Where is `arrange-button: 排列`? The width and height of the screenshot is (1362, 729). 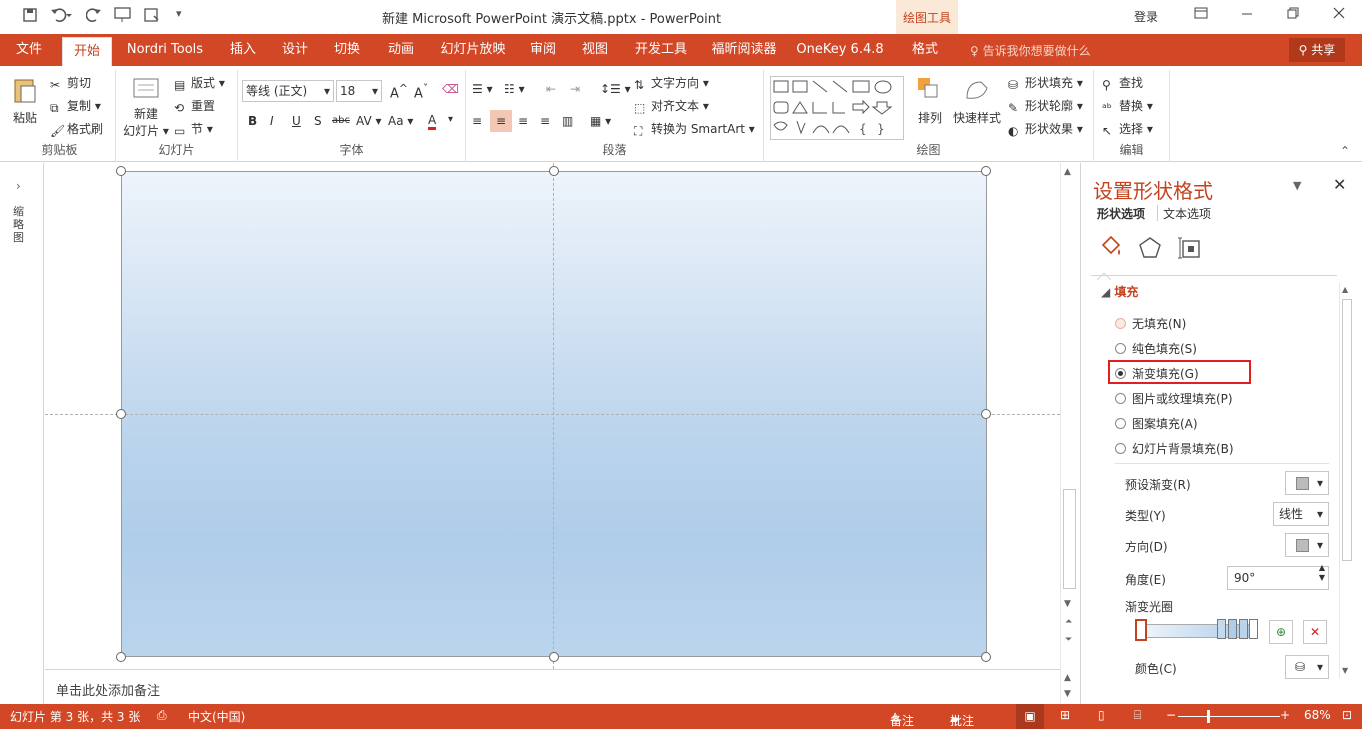
arrange-button: 排列 is located at coordinates (930, 101).